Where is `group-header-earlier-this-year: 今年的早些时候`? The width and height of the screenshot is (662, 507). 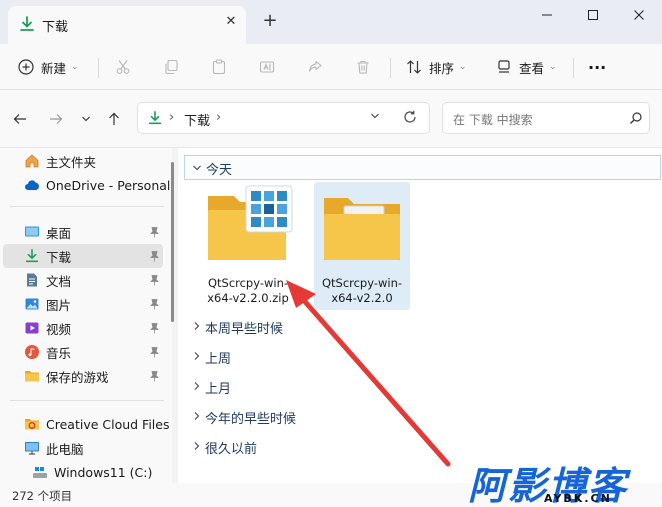
group-header-earlier-this-year: 今年的早些时候 is located at coordinates (286, 417).